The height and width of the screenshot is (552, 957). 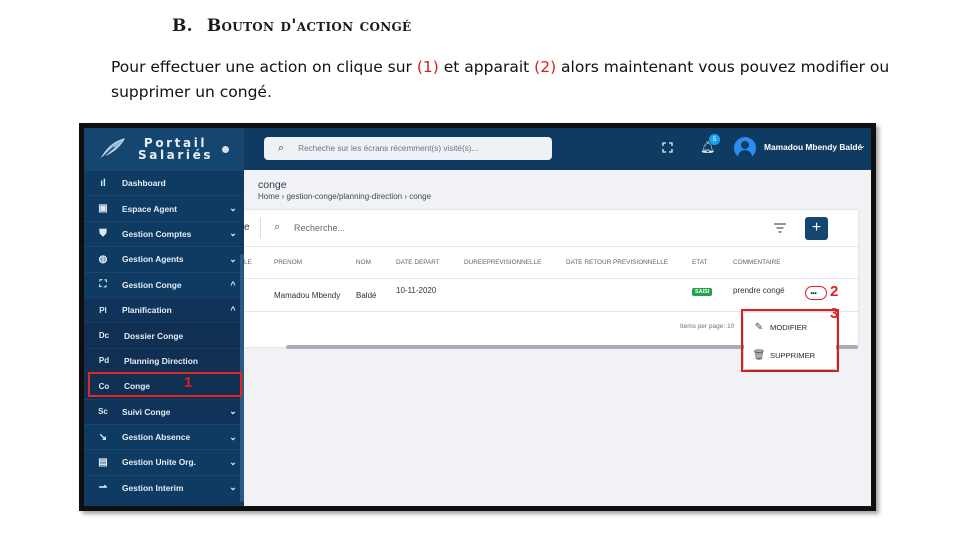 What do you see at coordinates (309, 26) in the screenshot?
I see `section-title: Bouton d'action congé` at bounding box center [309, 26].